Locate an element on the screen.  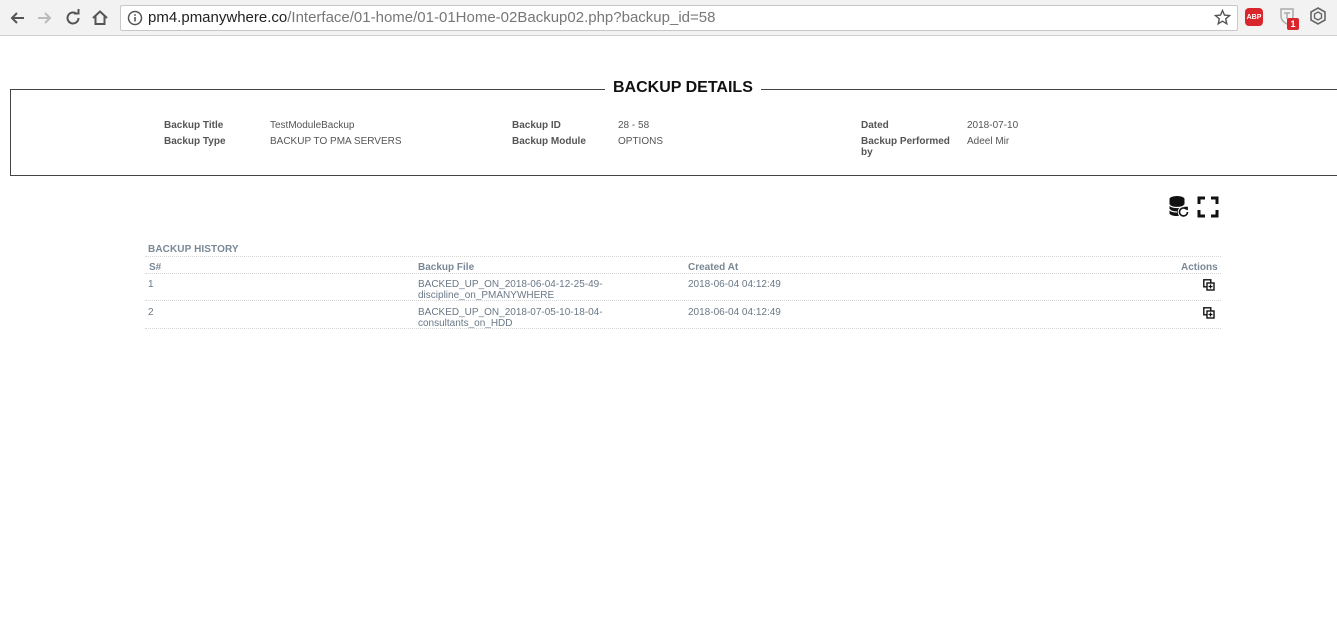
row-sn: 2 is located at coordinates (151, 312).